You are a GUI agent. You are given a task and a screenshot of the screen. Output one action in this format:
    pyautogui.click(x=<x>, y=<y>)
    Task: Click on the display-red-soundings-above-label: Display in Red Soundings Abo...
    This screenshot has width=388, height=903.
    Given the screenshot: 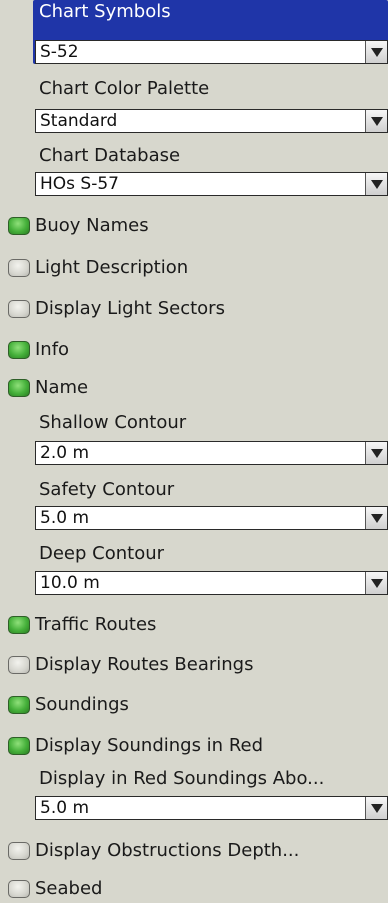 What is the action you would take?
    pyautogui.click(x=182, y=778)
    